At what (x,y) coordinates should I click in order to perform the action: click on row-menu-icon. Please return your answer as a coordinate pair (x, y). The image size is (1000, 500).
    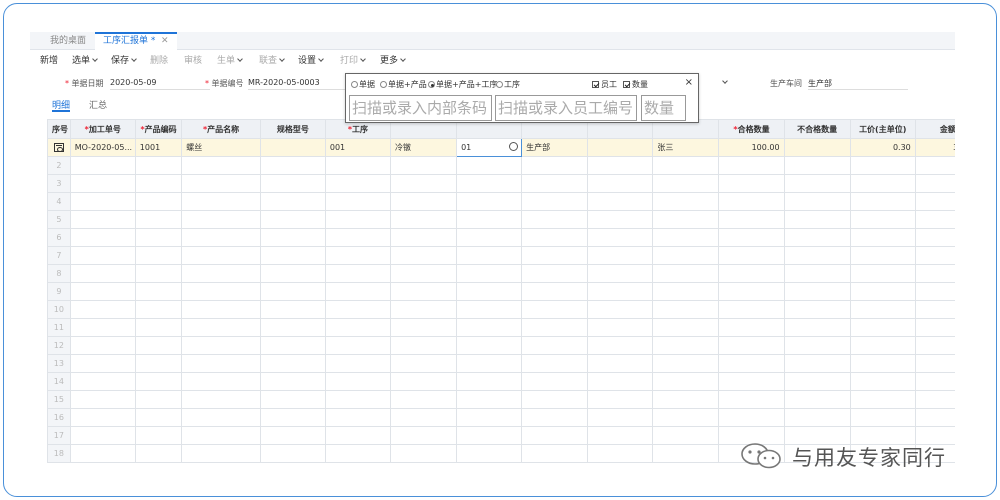
    Looking at the image, I should click on (58, 147).